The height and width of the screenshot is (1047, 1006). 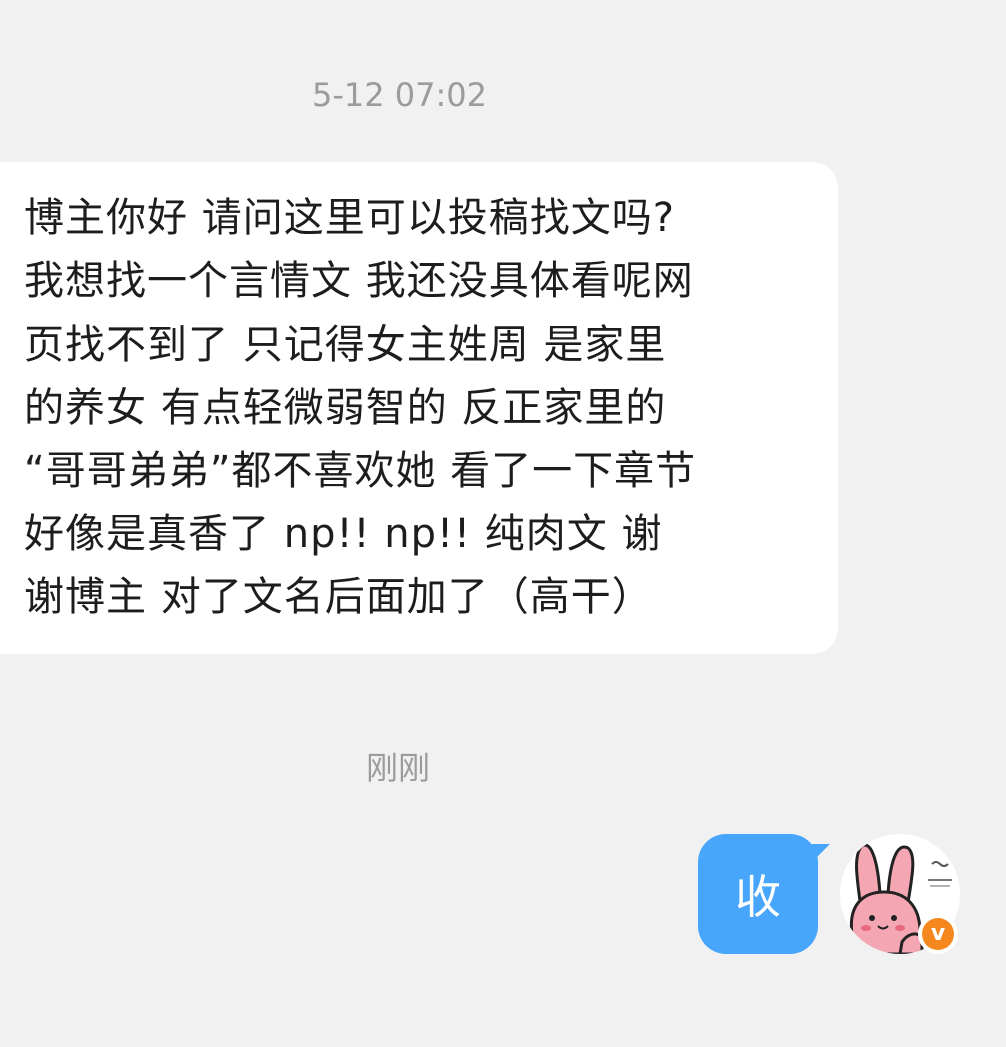 What do you see at coordinates (758, 897) in the screenshot?
I see `outgoing-message-text: 收` at bounding box center [758, 897].